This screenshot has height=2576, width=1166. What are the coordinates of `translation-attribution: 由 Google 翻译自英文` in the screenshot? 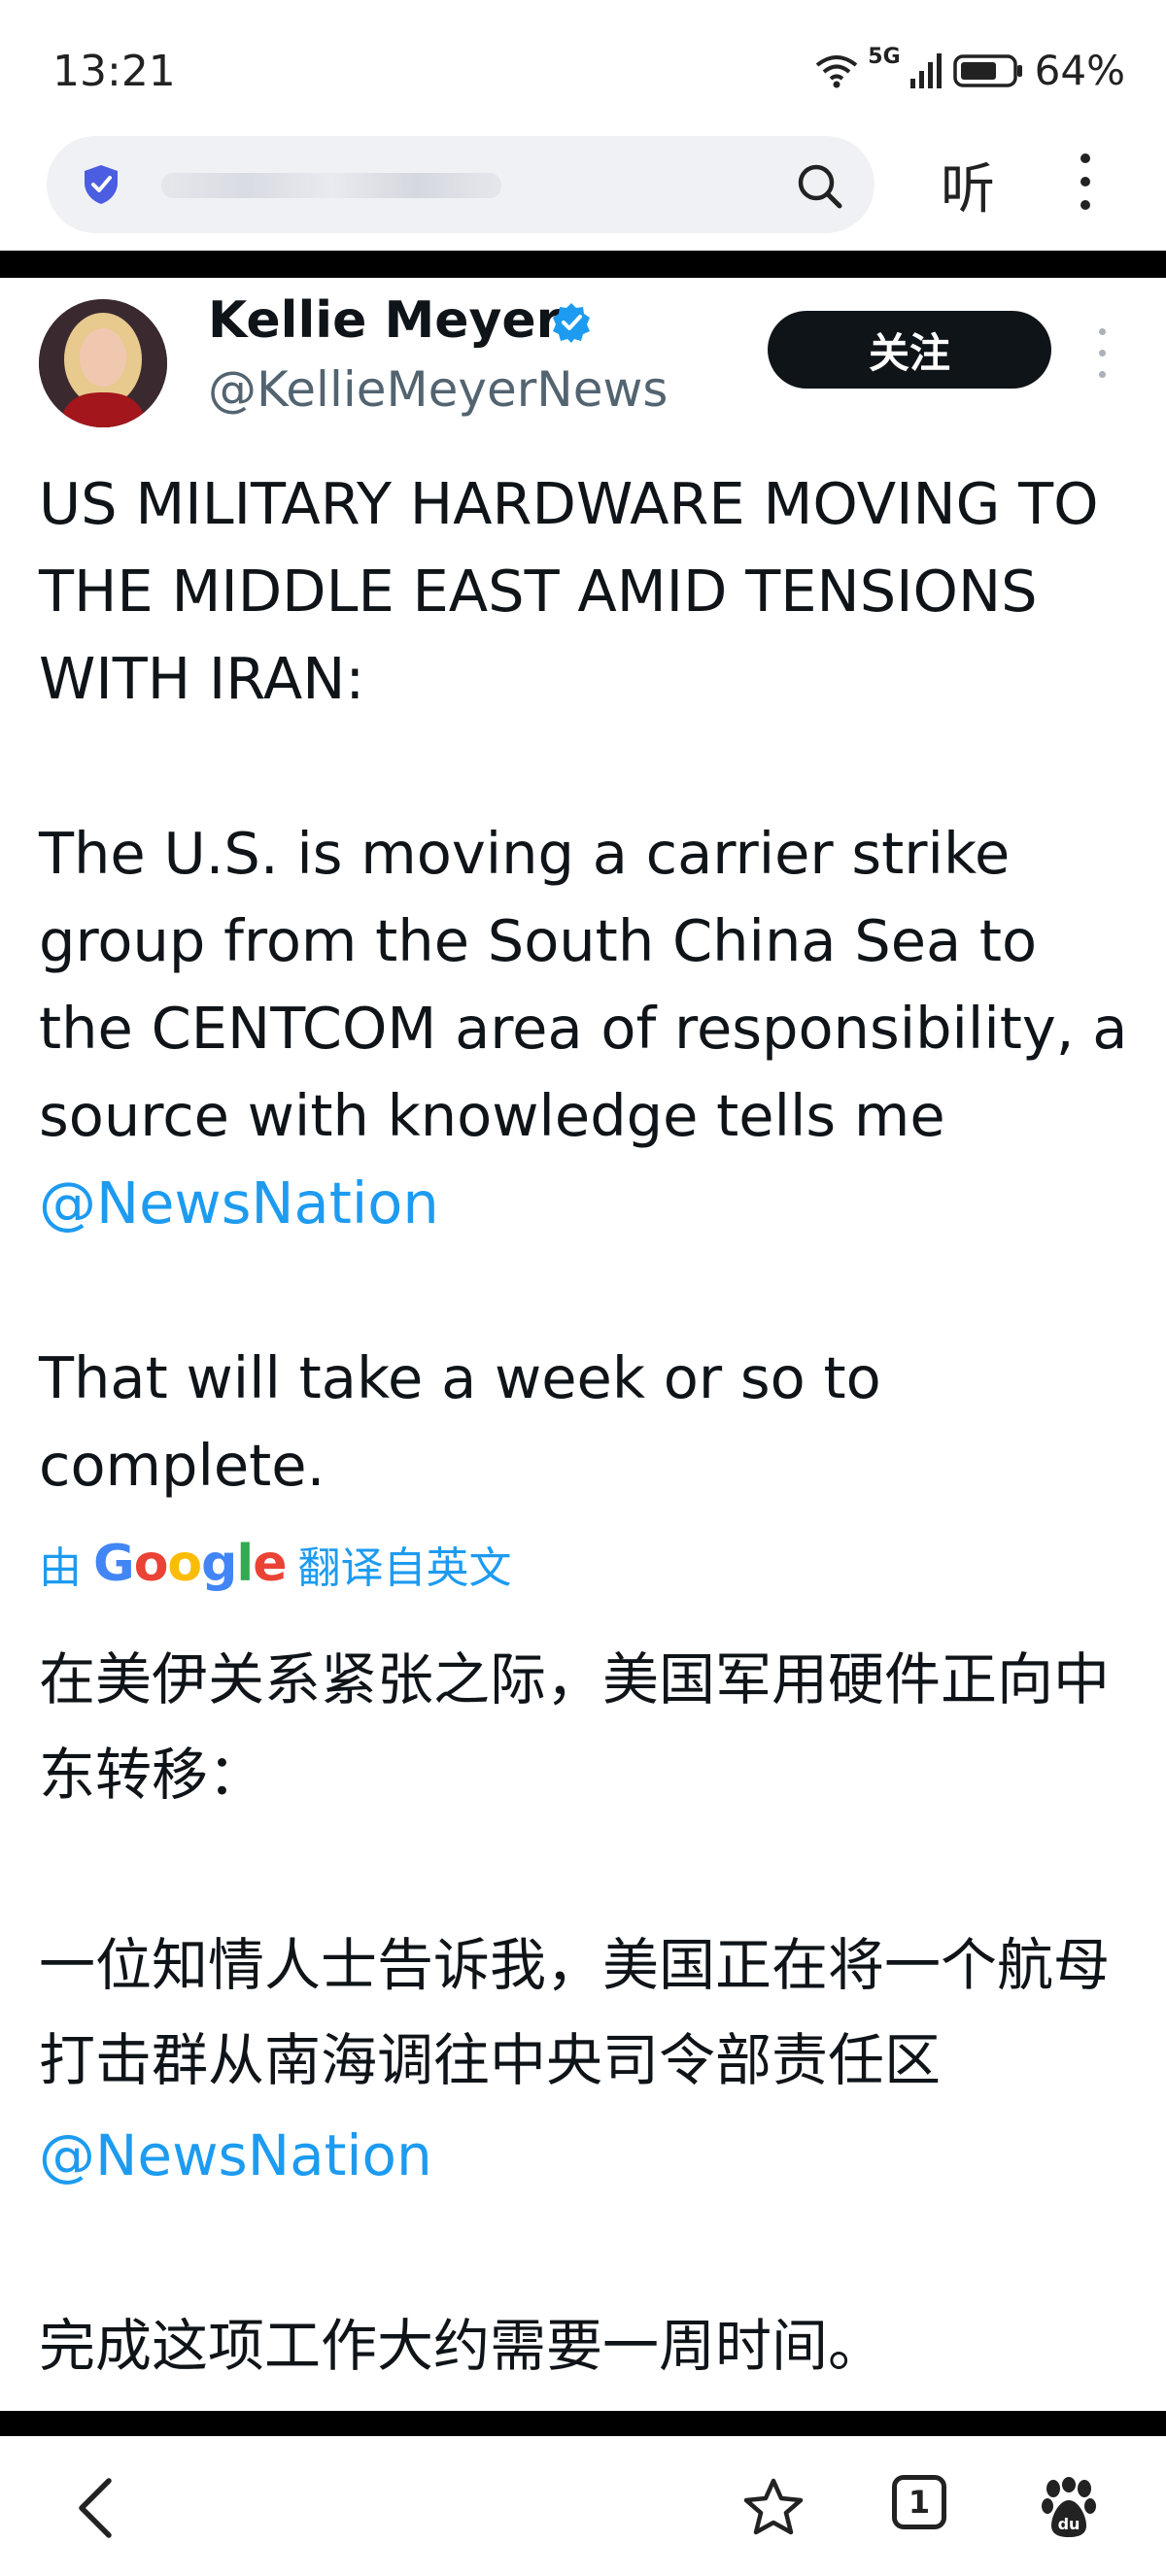 It's located at (275, 1564).